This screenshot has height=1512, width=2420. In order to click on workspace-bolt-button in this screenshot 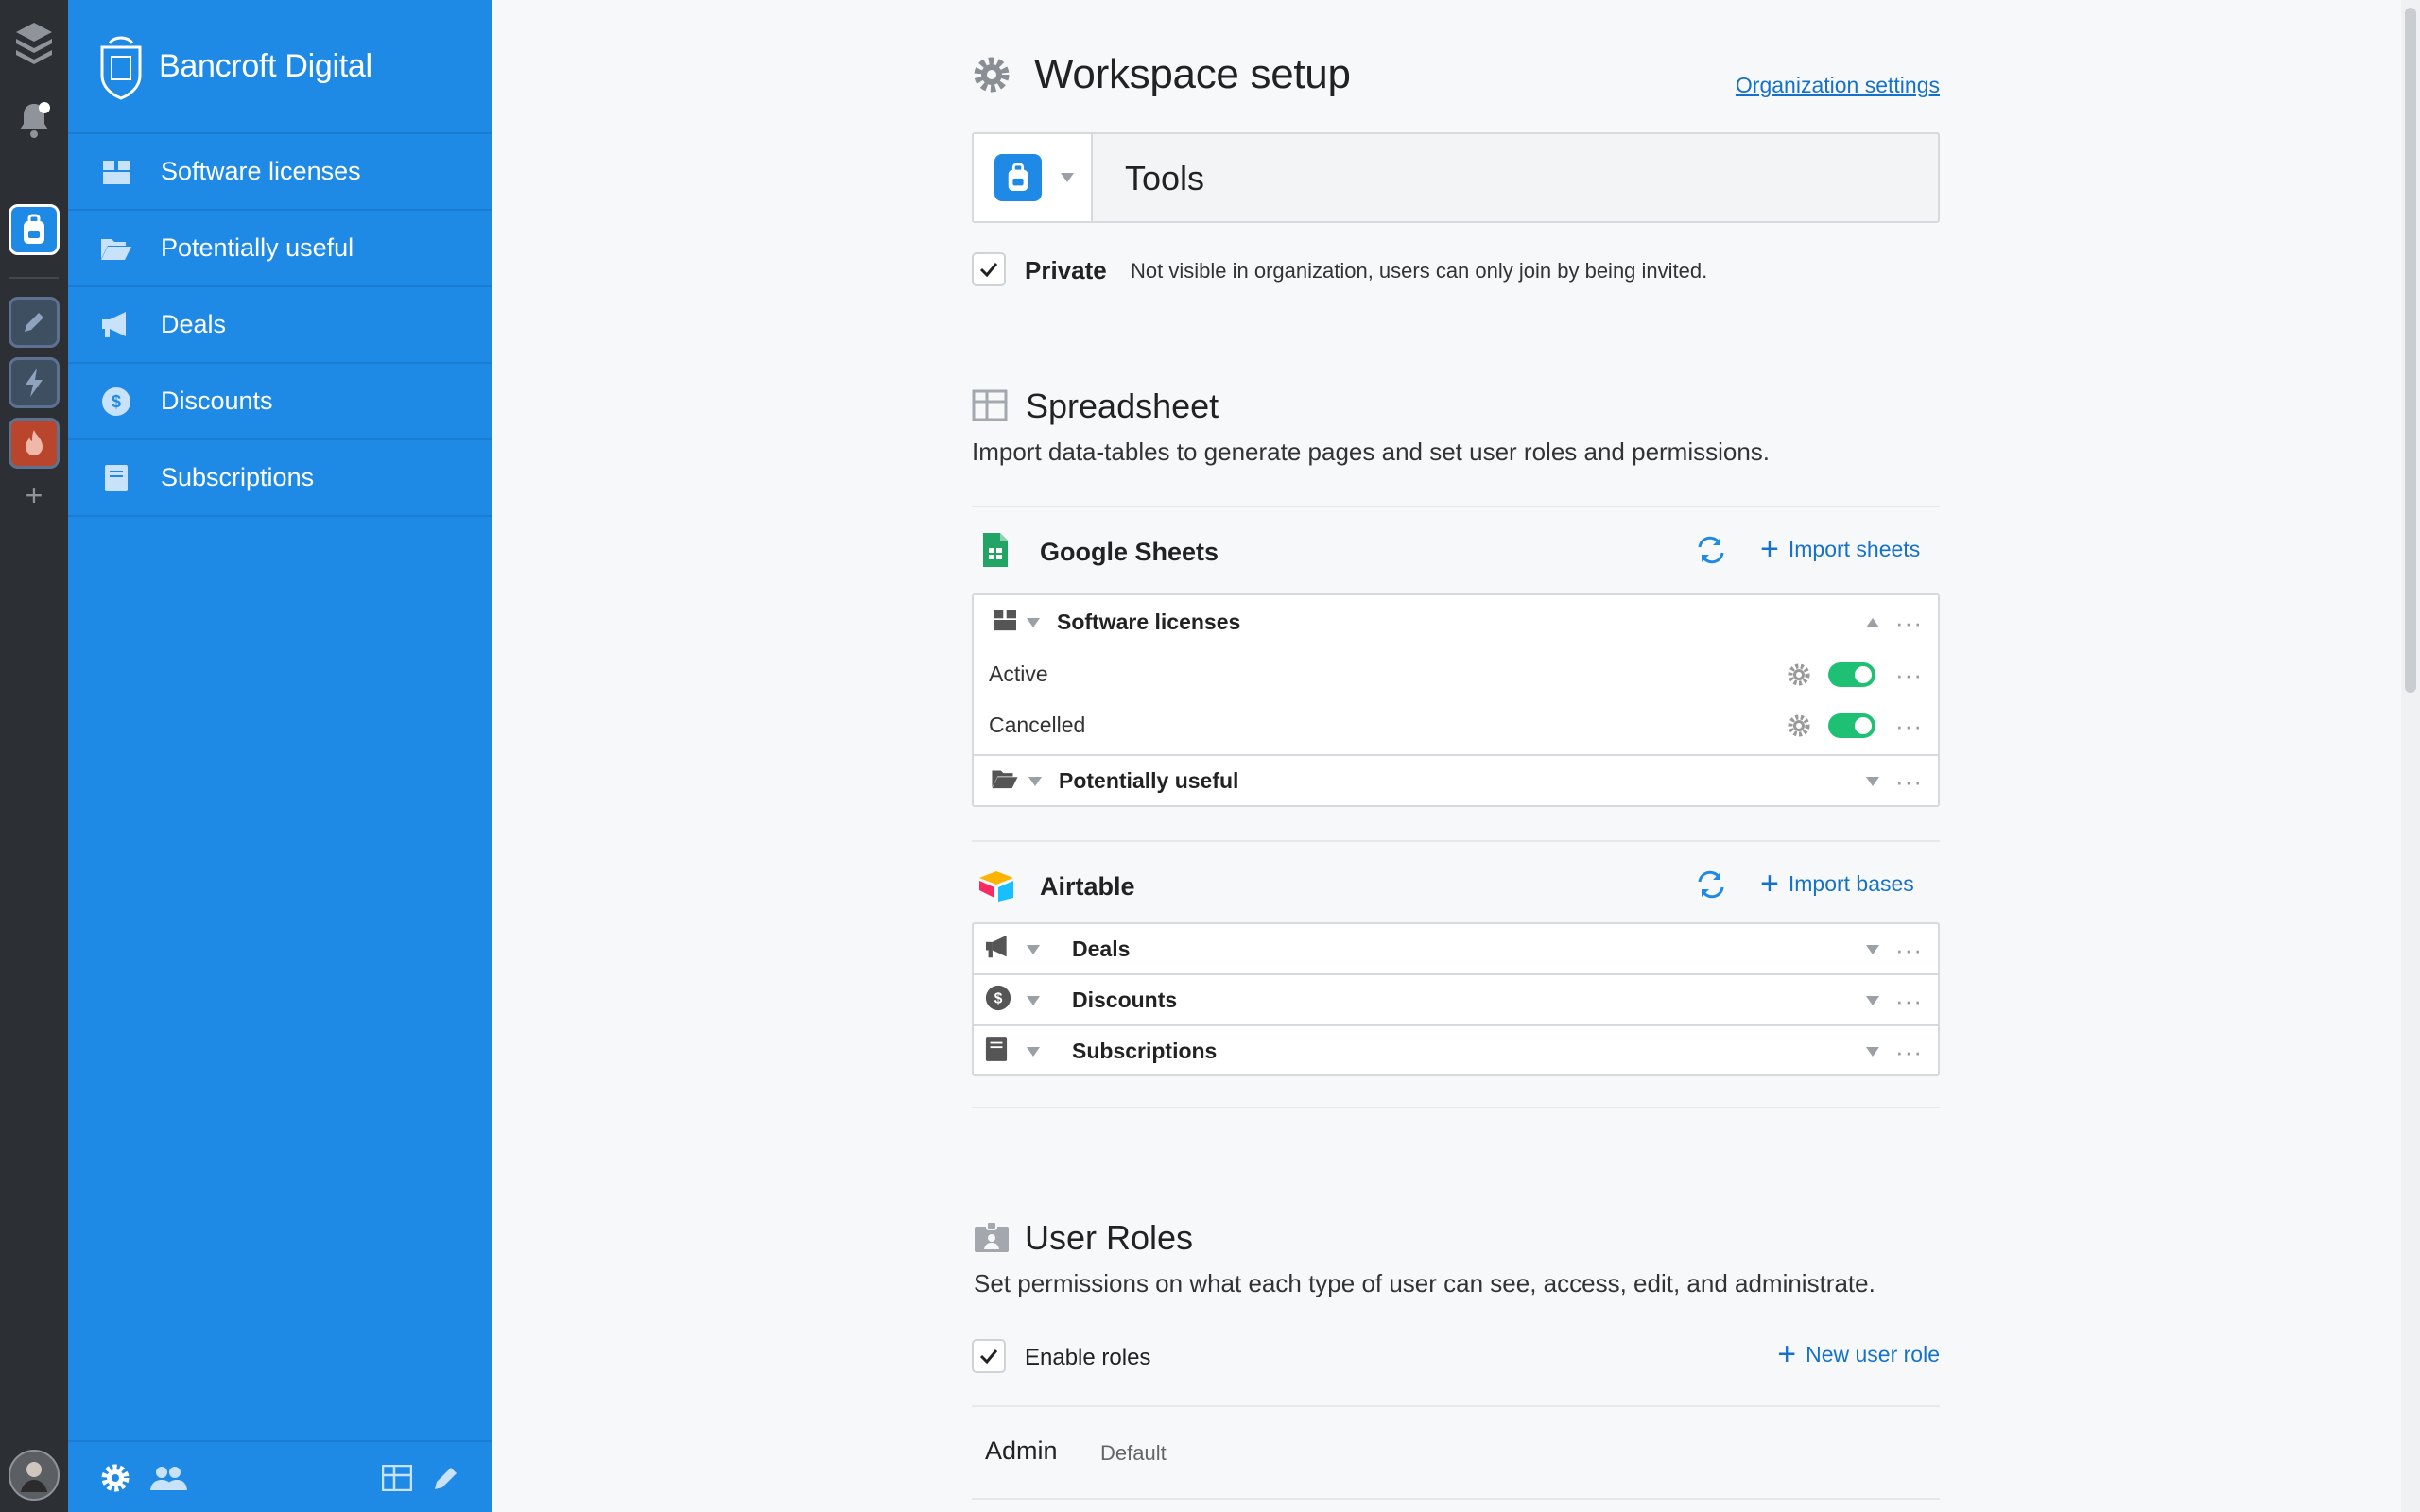, I will do `click(34, 382)`.